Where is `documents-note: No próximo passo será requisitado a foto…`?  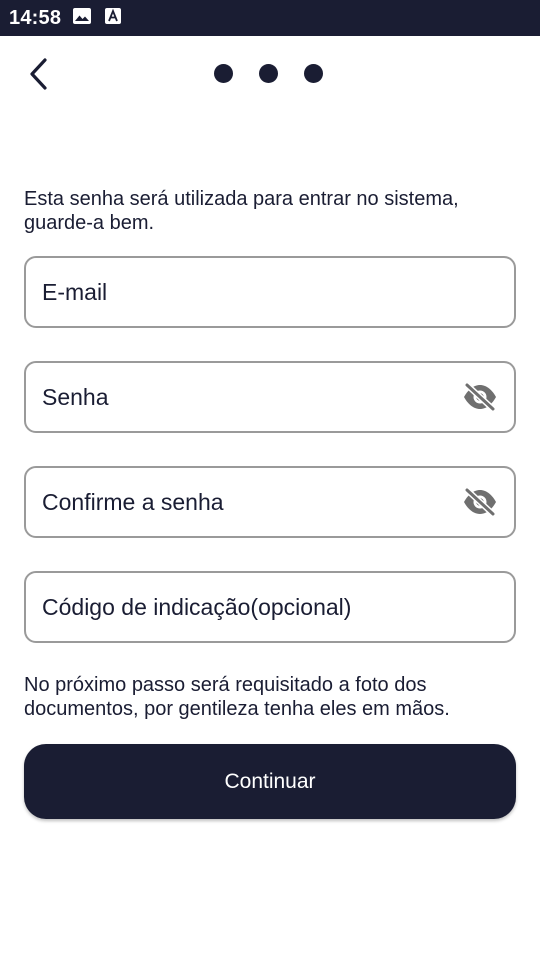 documents-note: No próximo passo será requisitado a foto… is located at coordinates (237, 697).